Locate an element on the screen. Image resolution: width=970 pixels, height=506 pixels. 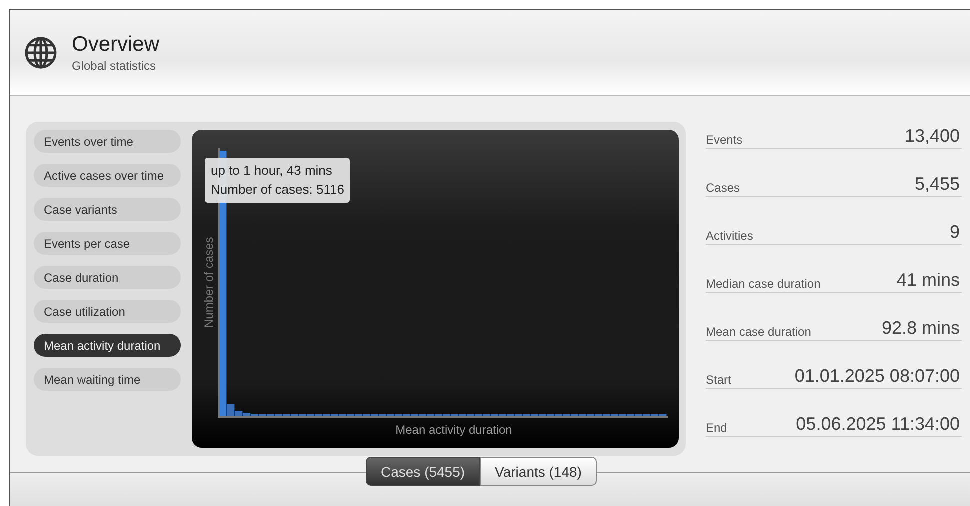
stat-label: Activities is located at coordinates (730, 236).